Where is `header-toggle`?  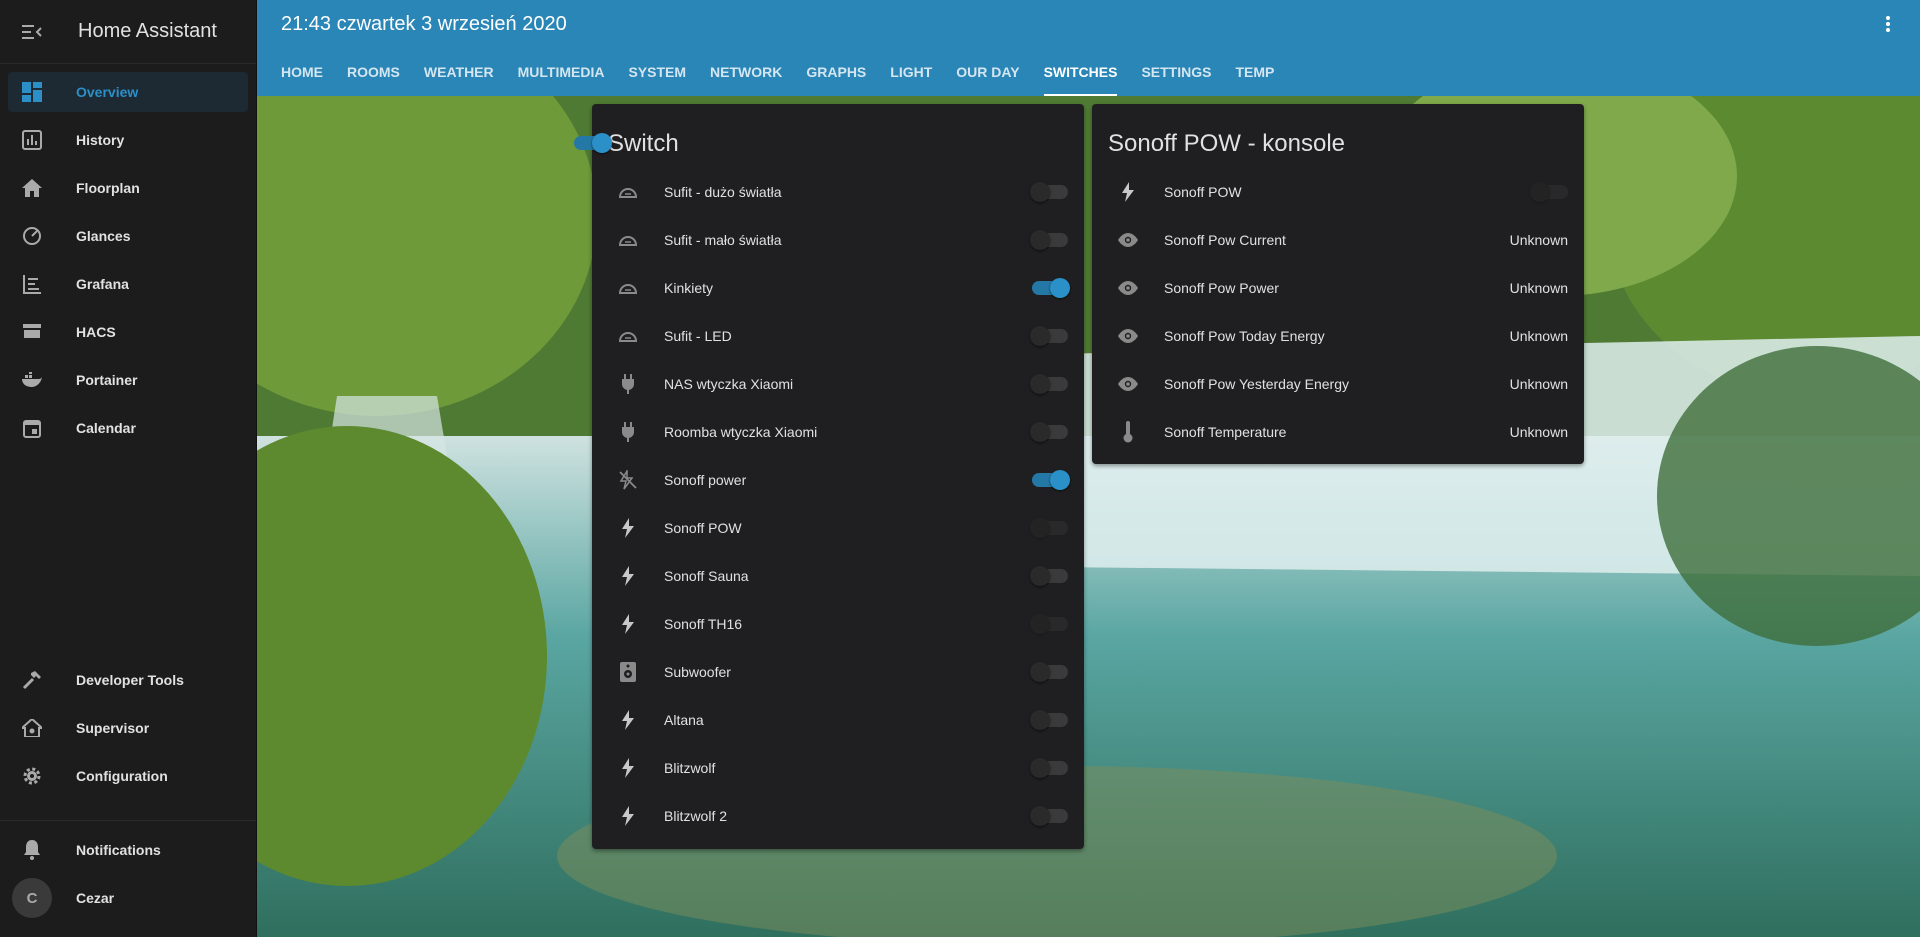
header-toggle is located at coordinates (593, 143).